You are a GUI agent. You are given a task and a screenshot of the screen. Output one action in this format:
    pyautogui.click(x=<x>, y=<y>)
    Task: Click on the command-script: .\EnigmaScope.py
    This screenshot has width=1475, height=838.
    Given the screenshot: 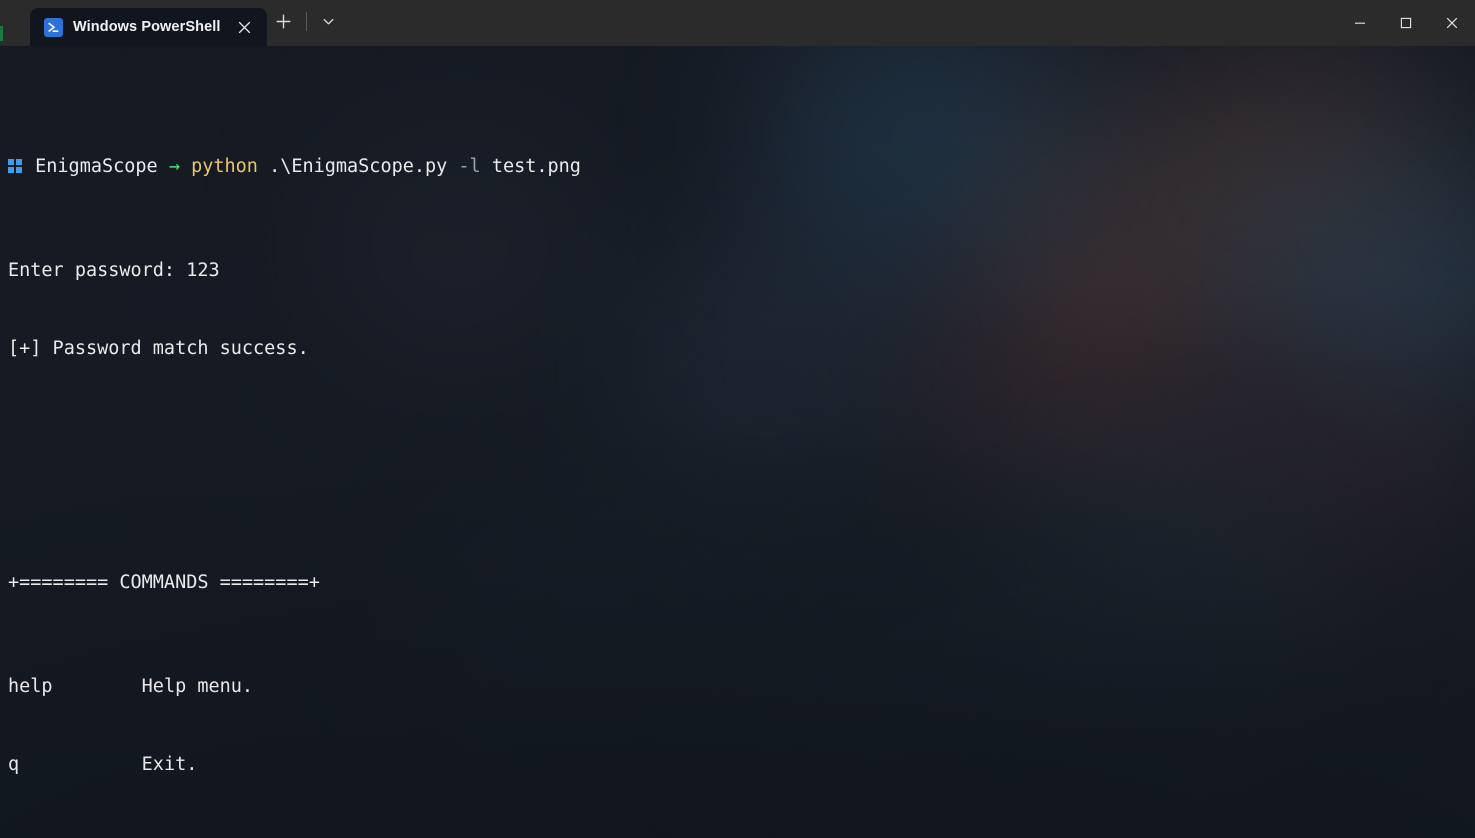 What is the action you would take?
    pyautogui.click(x=358, y=166)
    